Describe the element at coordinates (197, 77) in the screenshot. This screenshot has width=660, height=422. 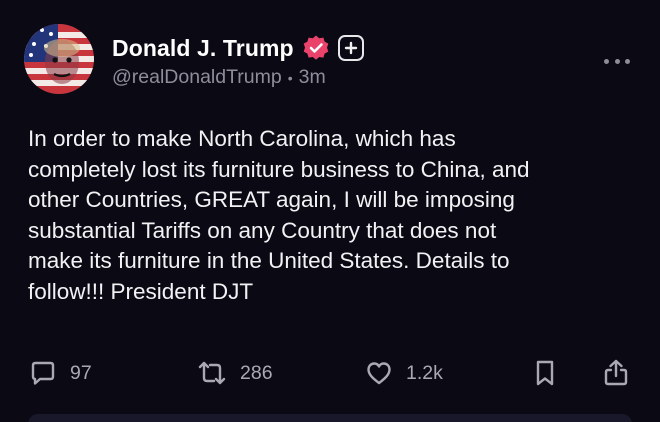
I see `author-handle: @realDonaldTrump` at that location.